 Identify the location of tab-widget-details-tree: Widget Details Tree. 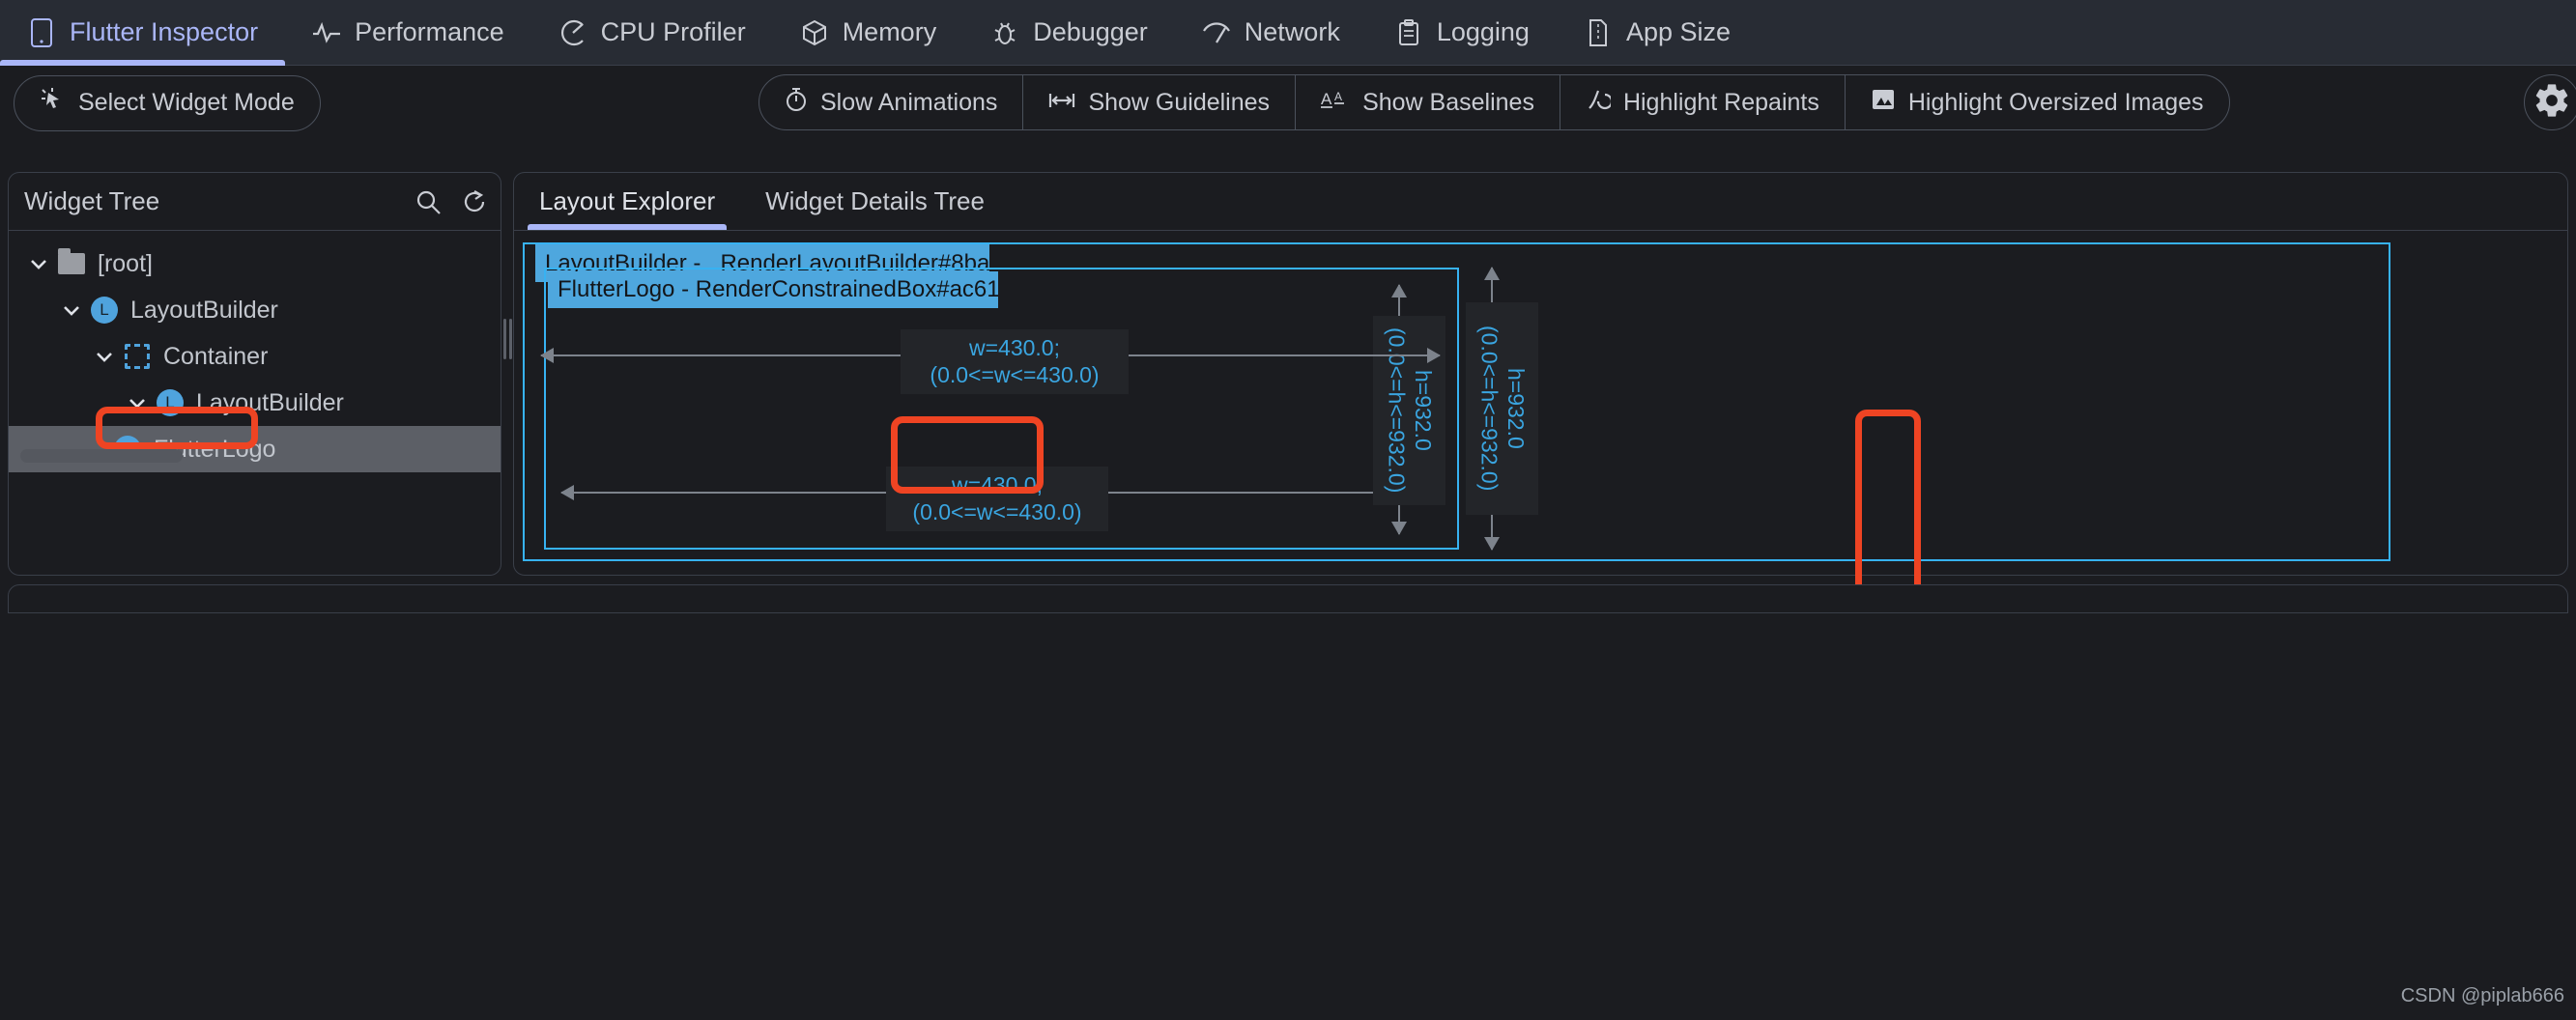
(875, 201).